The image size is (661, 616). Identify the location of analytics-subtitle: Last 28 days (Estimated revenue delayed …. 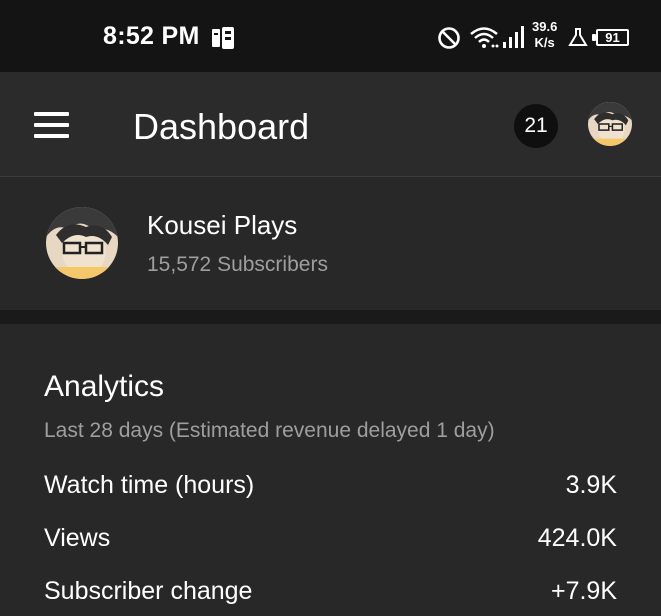
(269, 430).